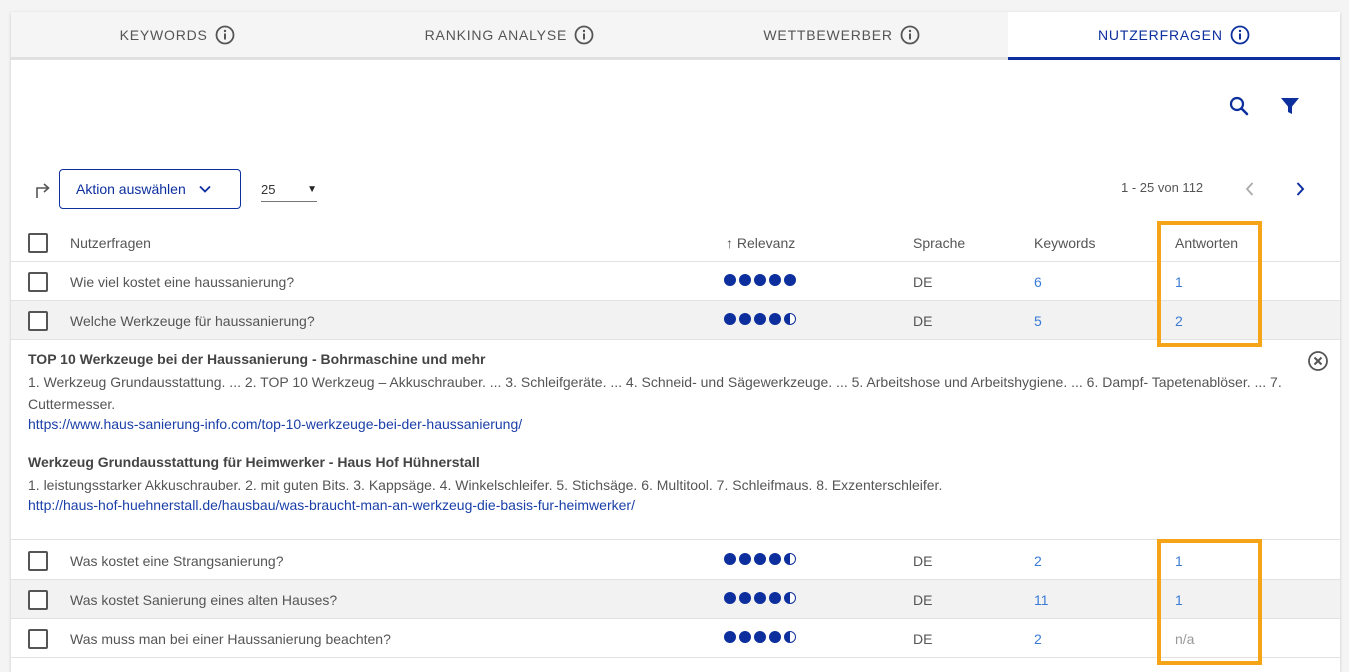  Describe the element at coordinates (43, 190) in the screenshot. I see `redirect-arrow-icon` at that location.